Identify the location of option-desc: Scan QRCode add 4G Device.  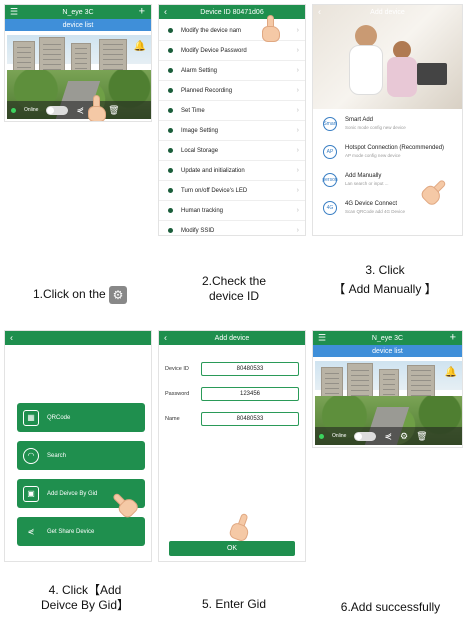
(375, 211).